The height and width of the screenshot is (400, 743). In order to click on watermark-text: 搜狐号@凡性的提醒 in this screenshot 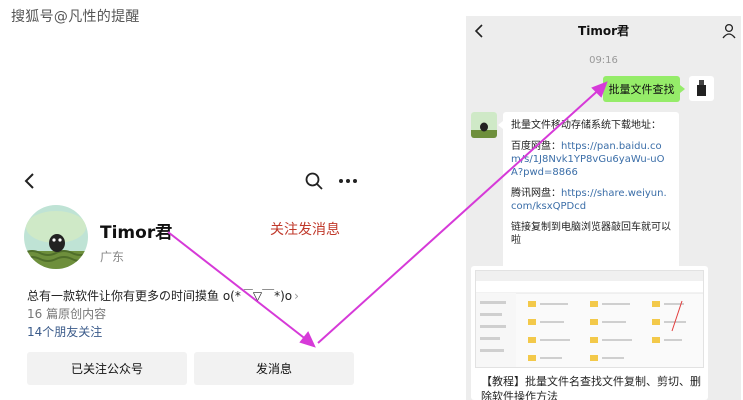, I will do `click(75, 17)`.